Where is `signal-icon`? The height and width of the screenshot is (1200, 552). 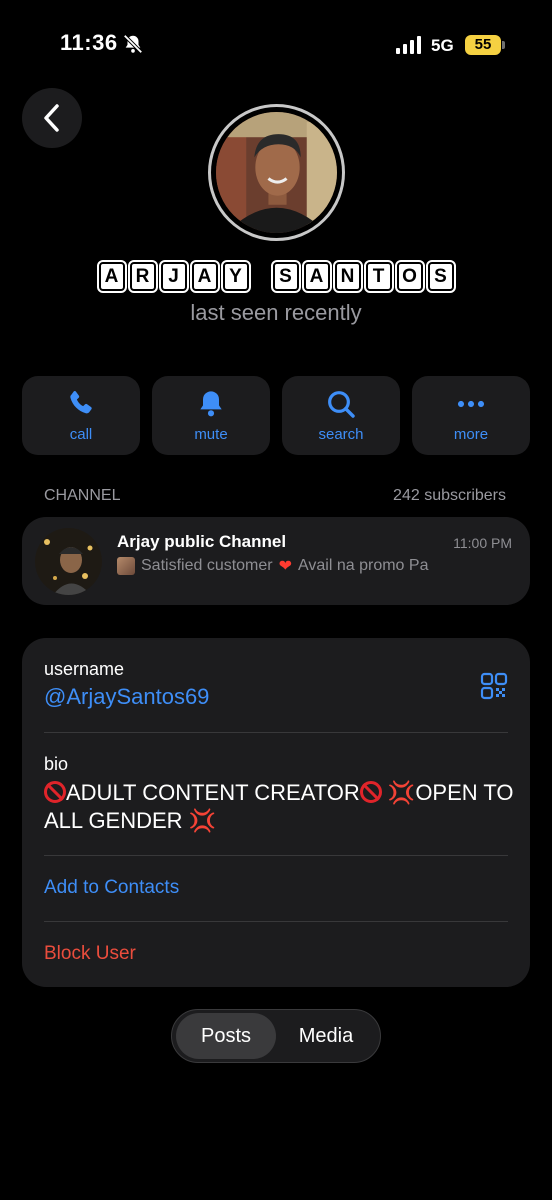
signal-icon is located at coordinates (408, 45).